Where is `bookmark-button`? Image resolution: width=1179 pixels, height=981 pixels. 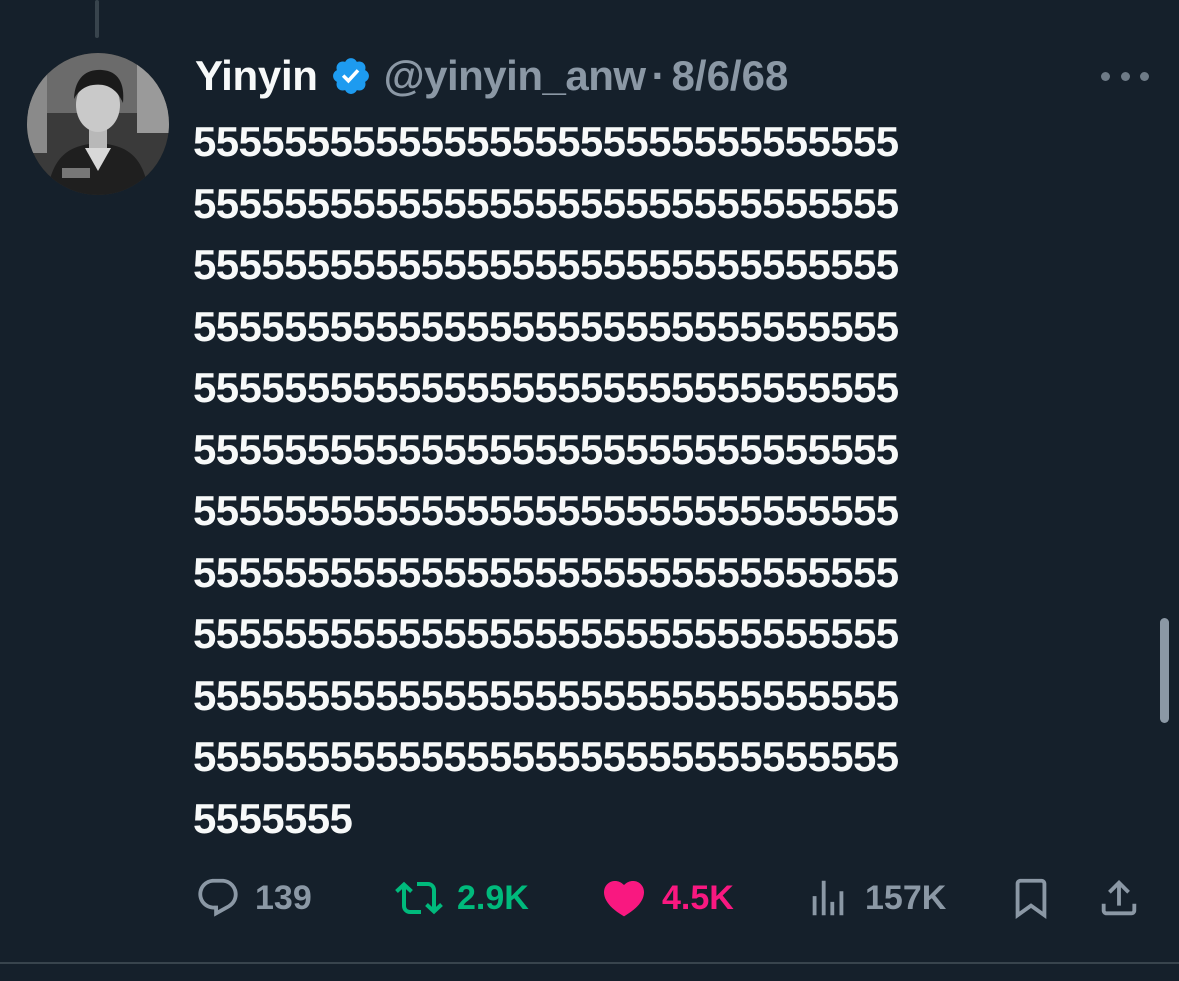 bookmark-button is located at coordinates (1038, 898).